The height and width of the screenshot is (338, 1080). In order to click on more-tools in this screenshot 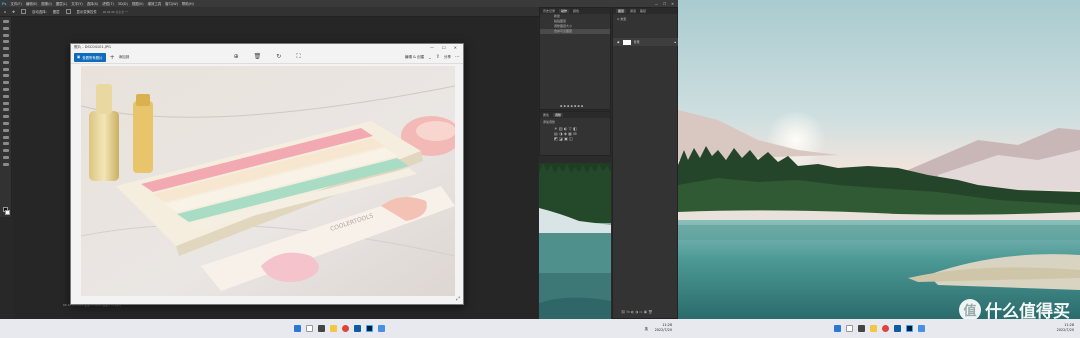, I will do `click(5, 164)`.